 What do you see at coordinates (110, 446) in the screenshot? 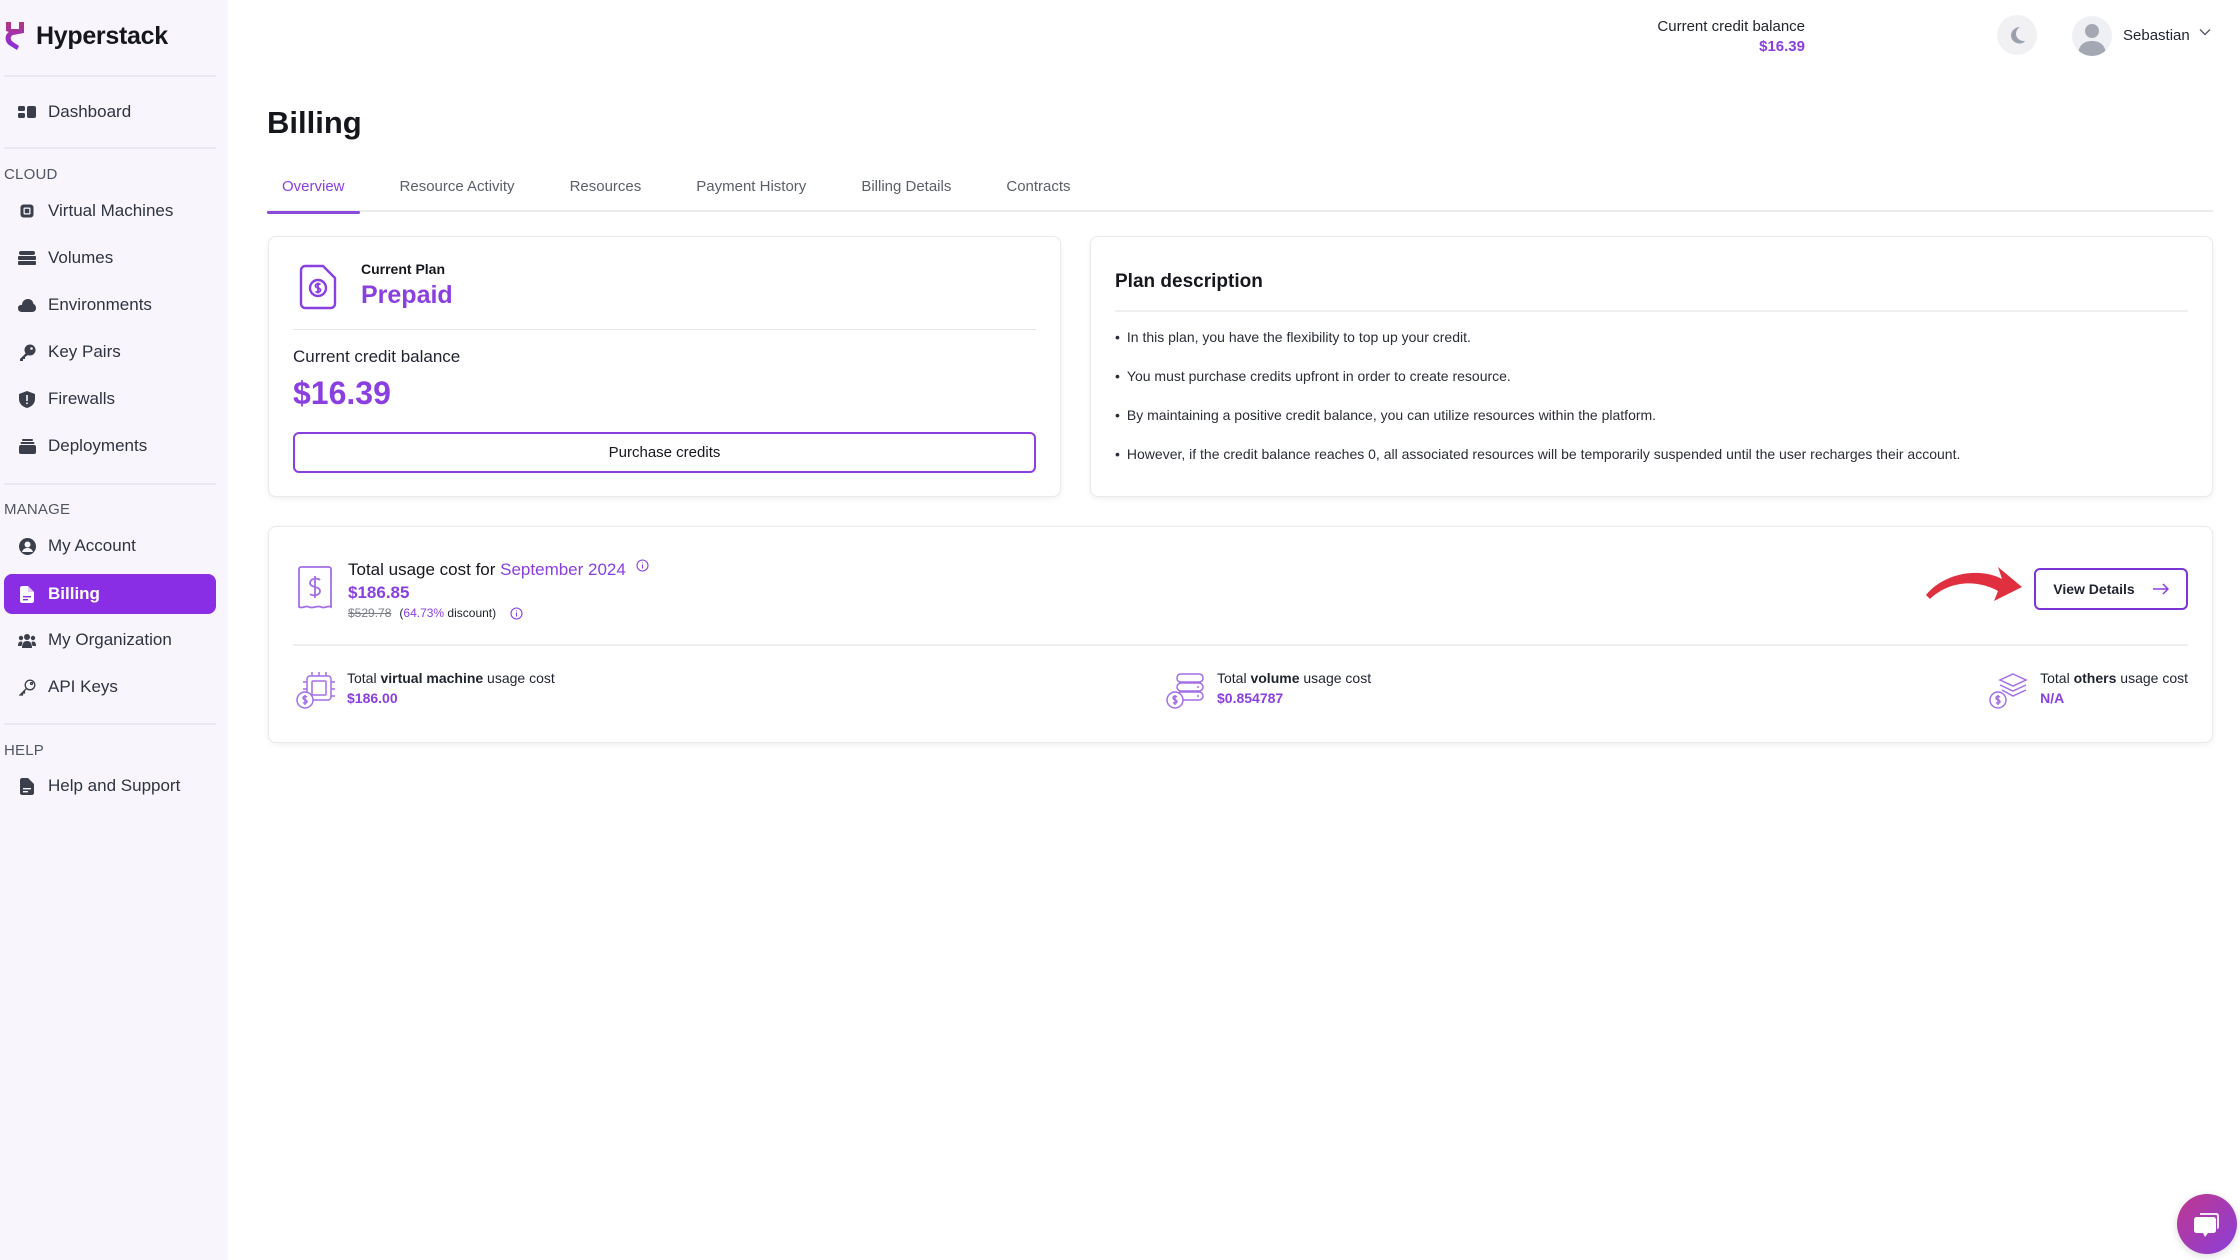
I see `sidebar-item-deployments: Deployments` at bounding box center [110, 446].